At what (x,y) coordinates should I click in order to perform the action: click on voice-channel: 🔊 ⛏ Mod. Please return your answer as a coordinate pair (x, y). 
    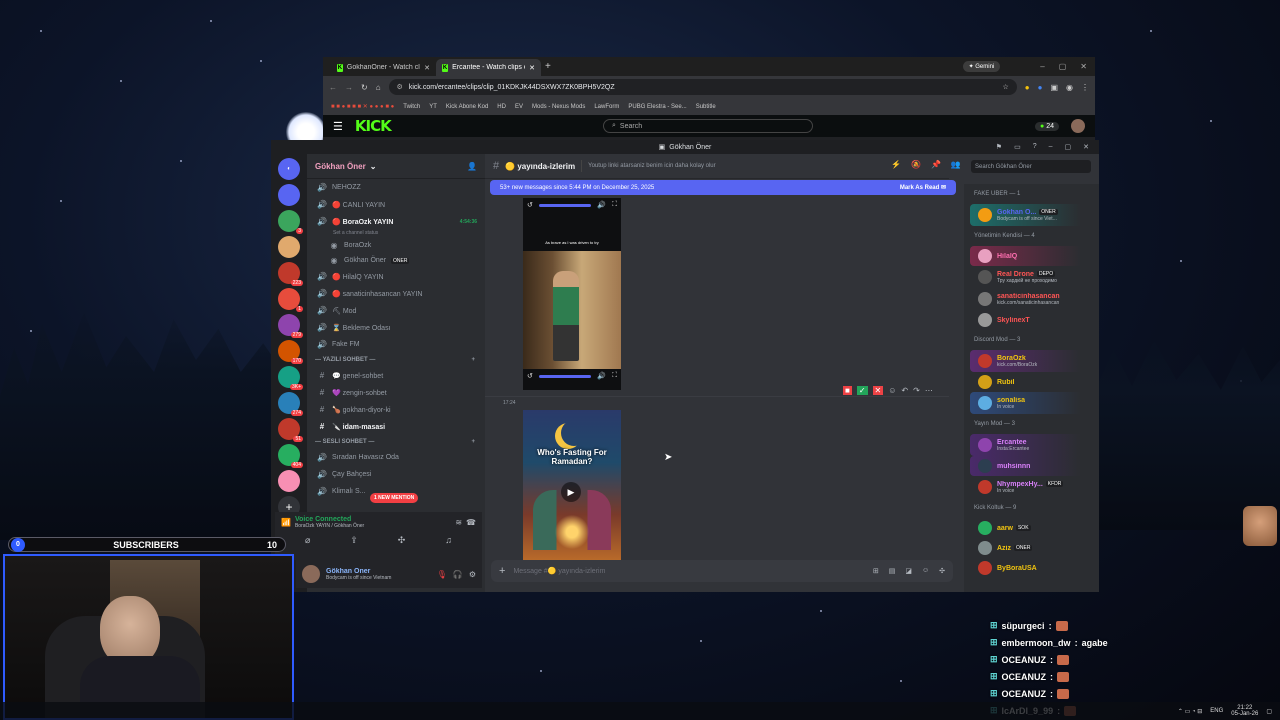
    Looking at the image, I should click on (396, 310).